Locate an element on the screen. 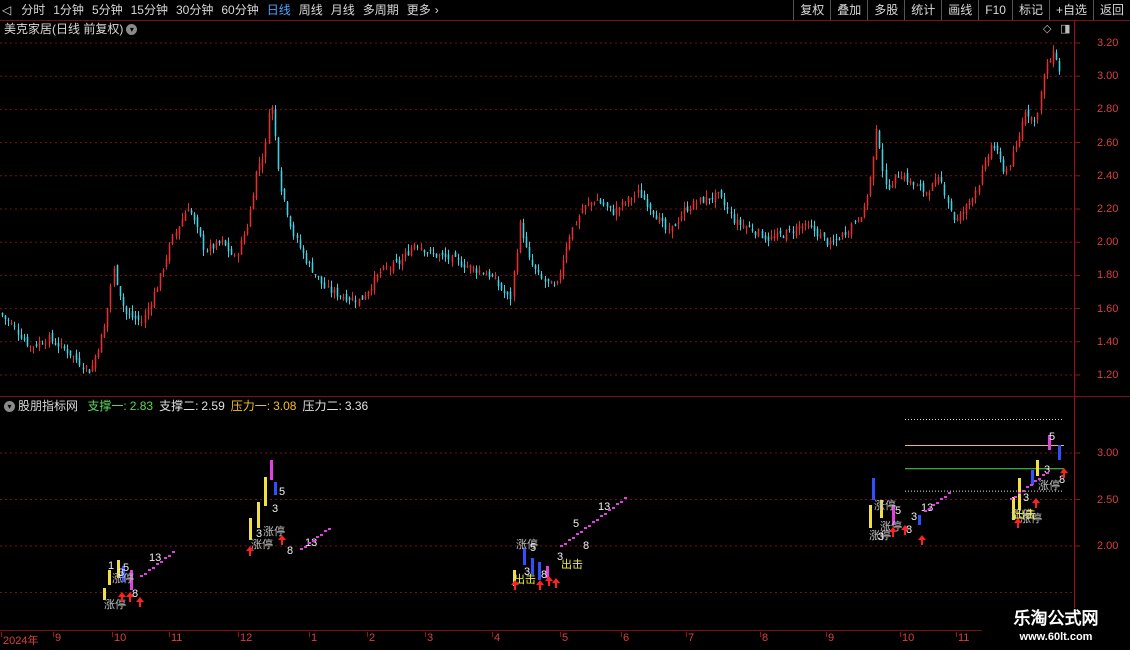 The width and height of the screenshot is (1130, 650). overlay-button: 叠加 is located at coordinates (848, 10).